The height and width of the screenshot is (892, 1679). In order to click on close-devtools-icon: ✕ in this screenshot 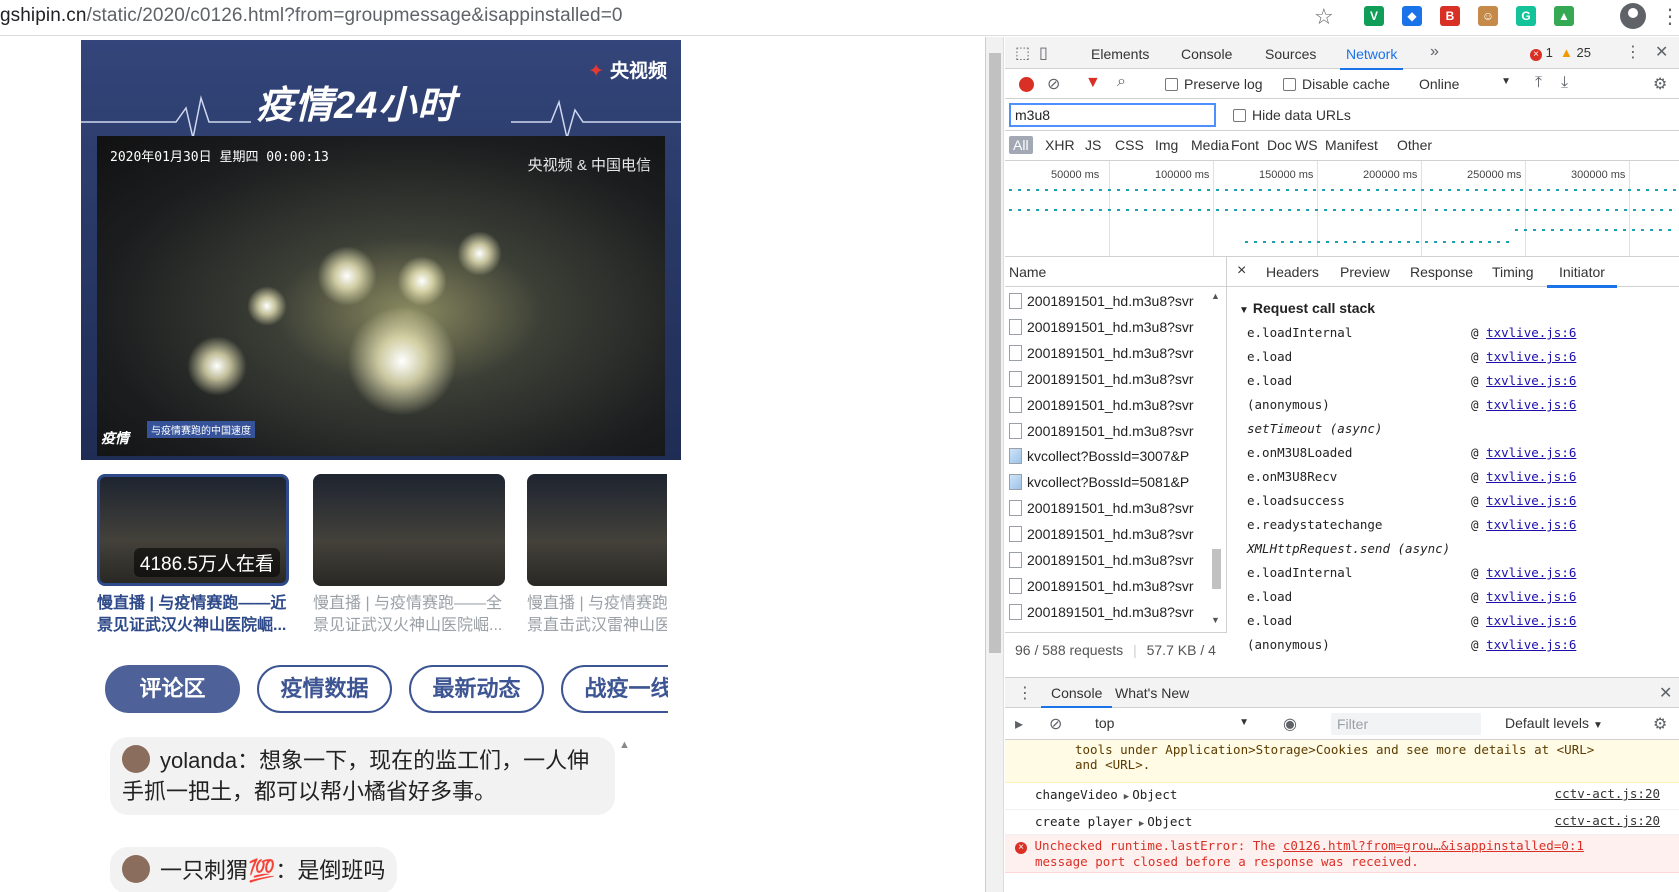, I will do `click(1661, 52)`.